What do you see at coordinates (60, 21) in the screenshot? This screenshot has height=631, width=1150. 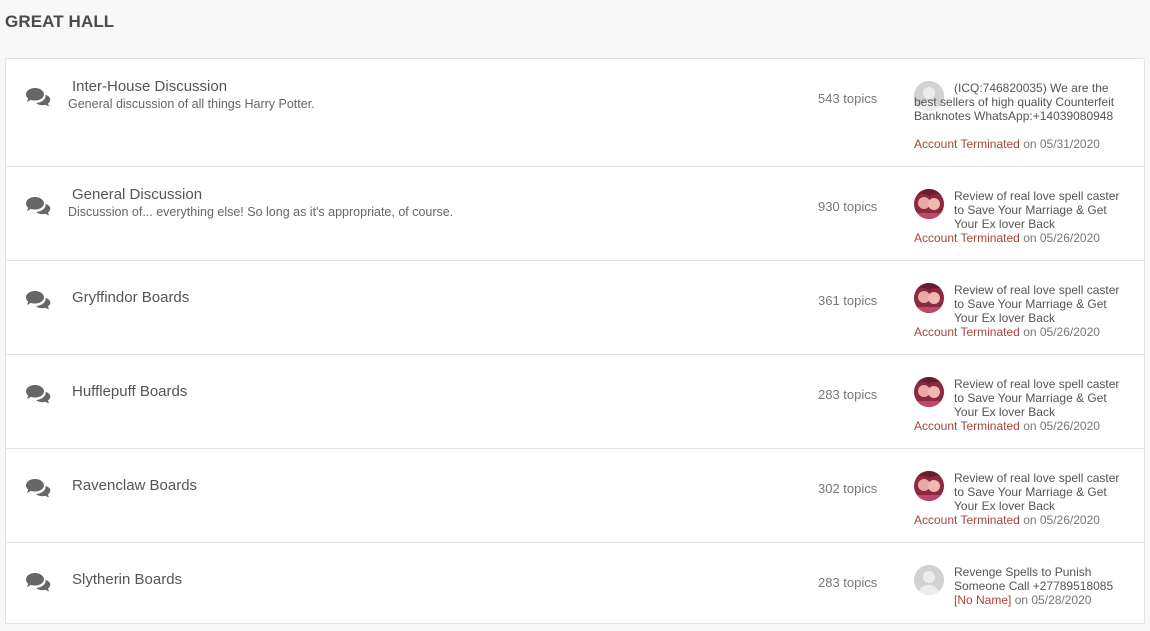 I see `section-title: GREAT HALL` at bounding box center [60, 21].